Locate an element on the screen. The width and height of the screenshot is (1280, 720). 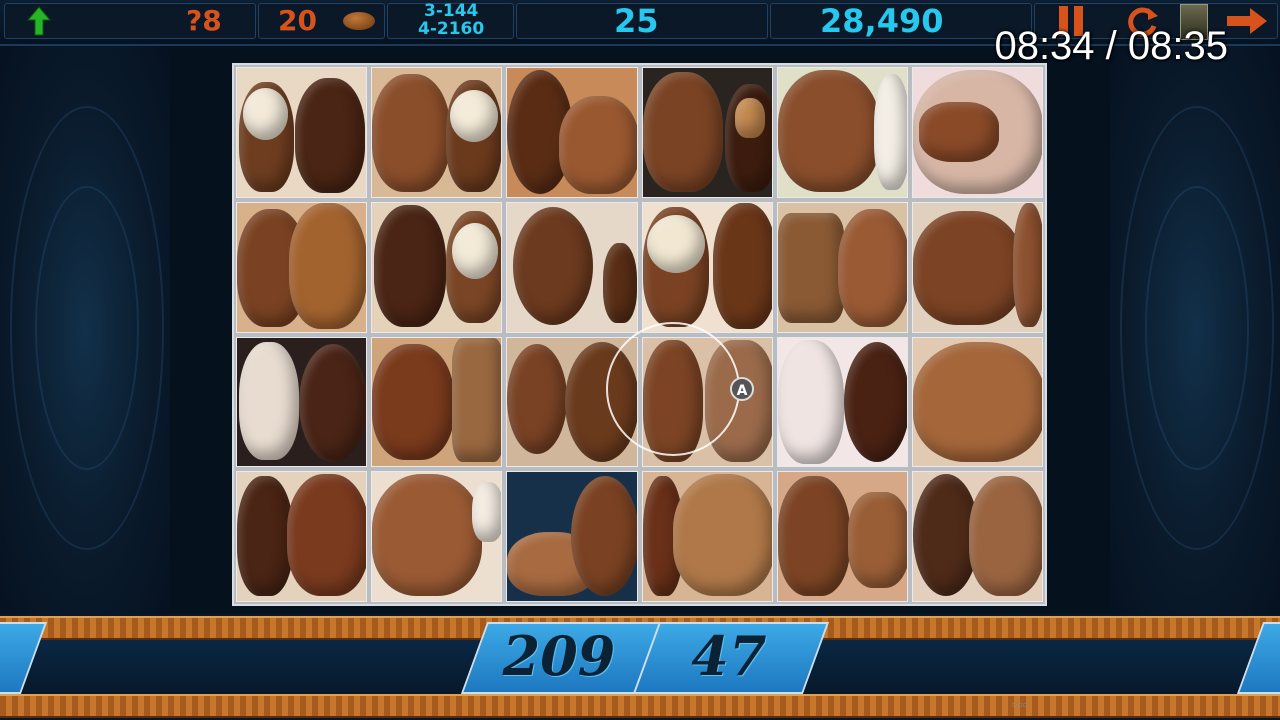
video-timer: 08:34 / 08:35 is located at coordinates (1111, 46).